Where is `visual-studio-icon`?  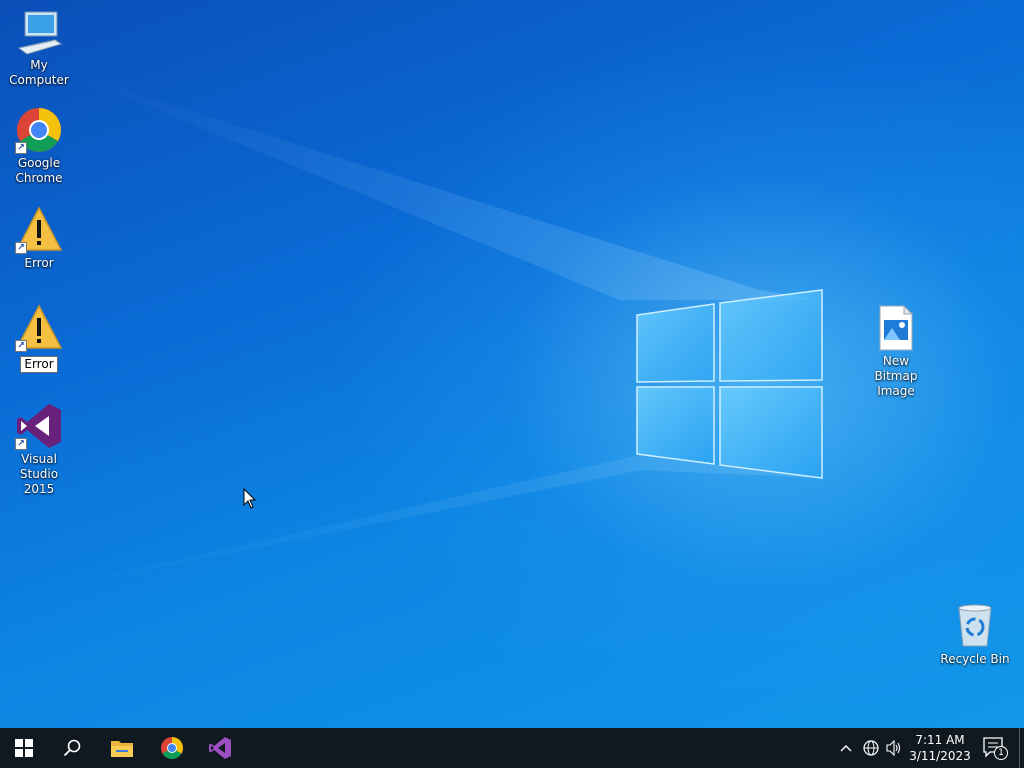 visual-studio-icon is located at coordinates (220, 748).